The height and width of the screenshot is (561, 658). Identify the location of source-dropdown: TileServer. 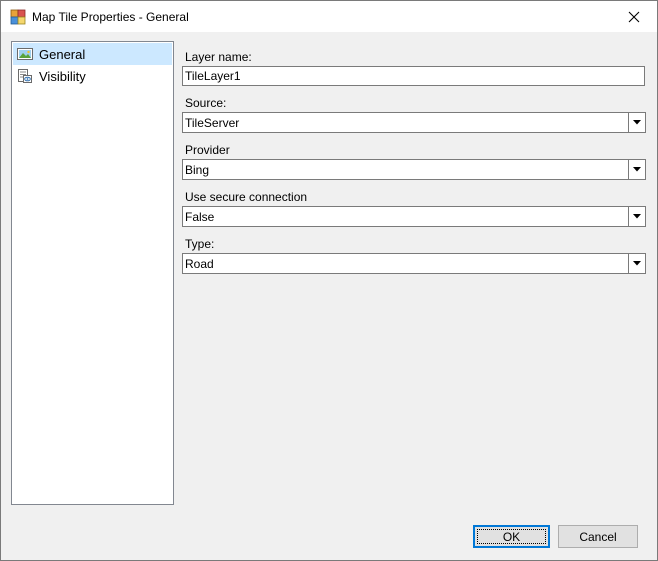
(414, 122).